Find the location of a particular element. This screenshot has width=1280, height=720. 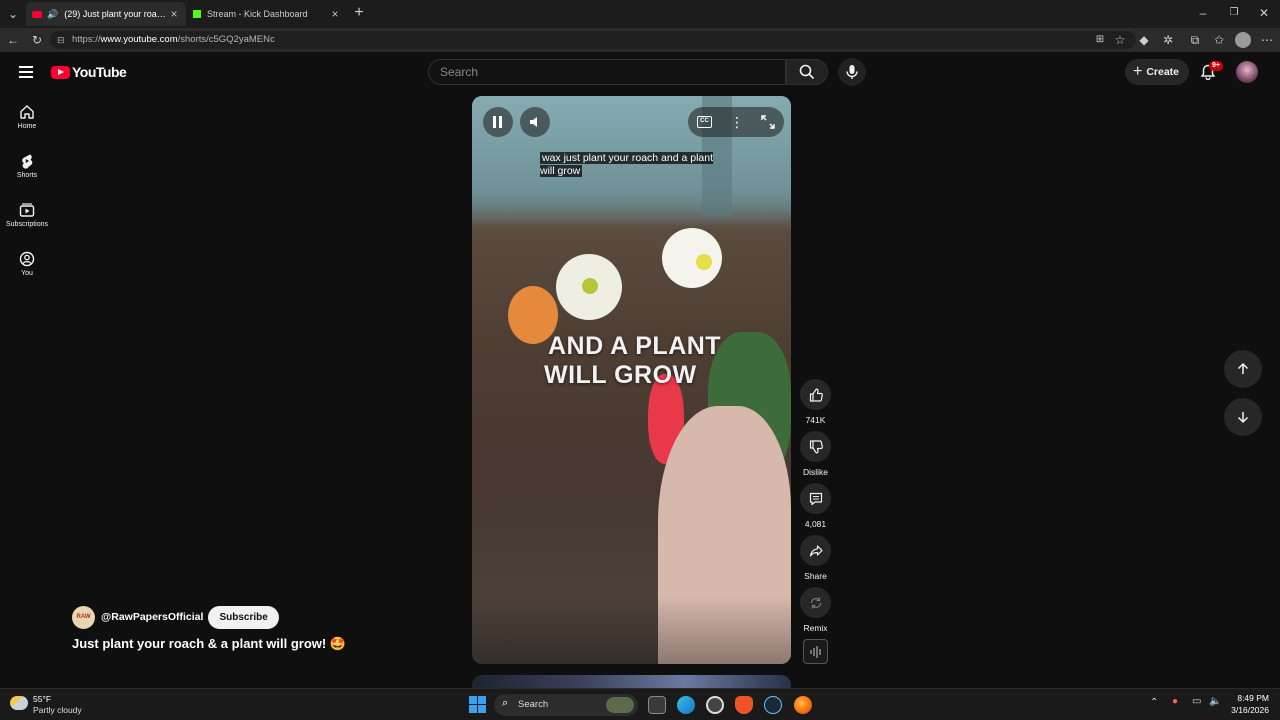

remix-label: Remix is located at coordinates (815, 628).